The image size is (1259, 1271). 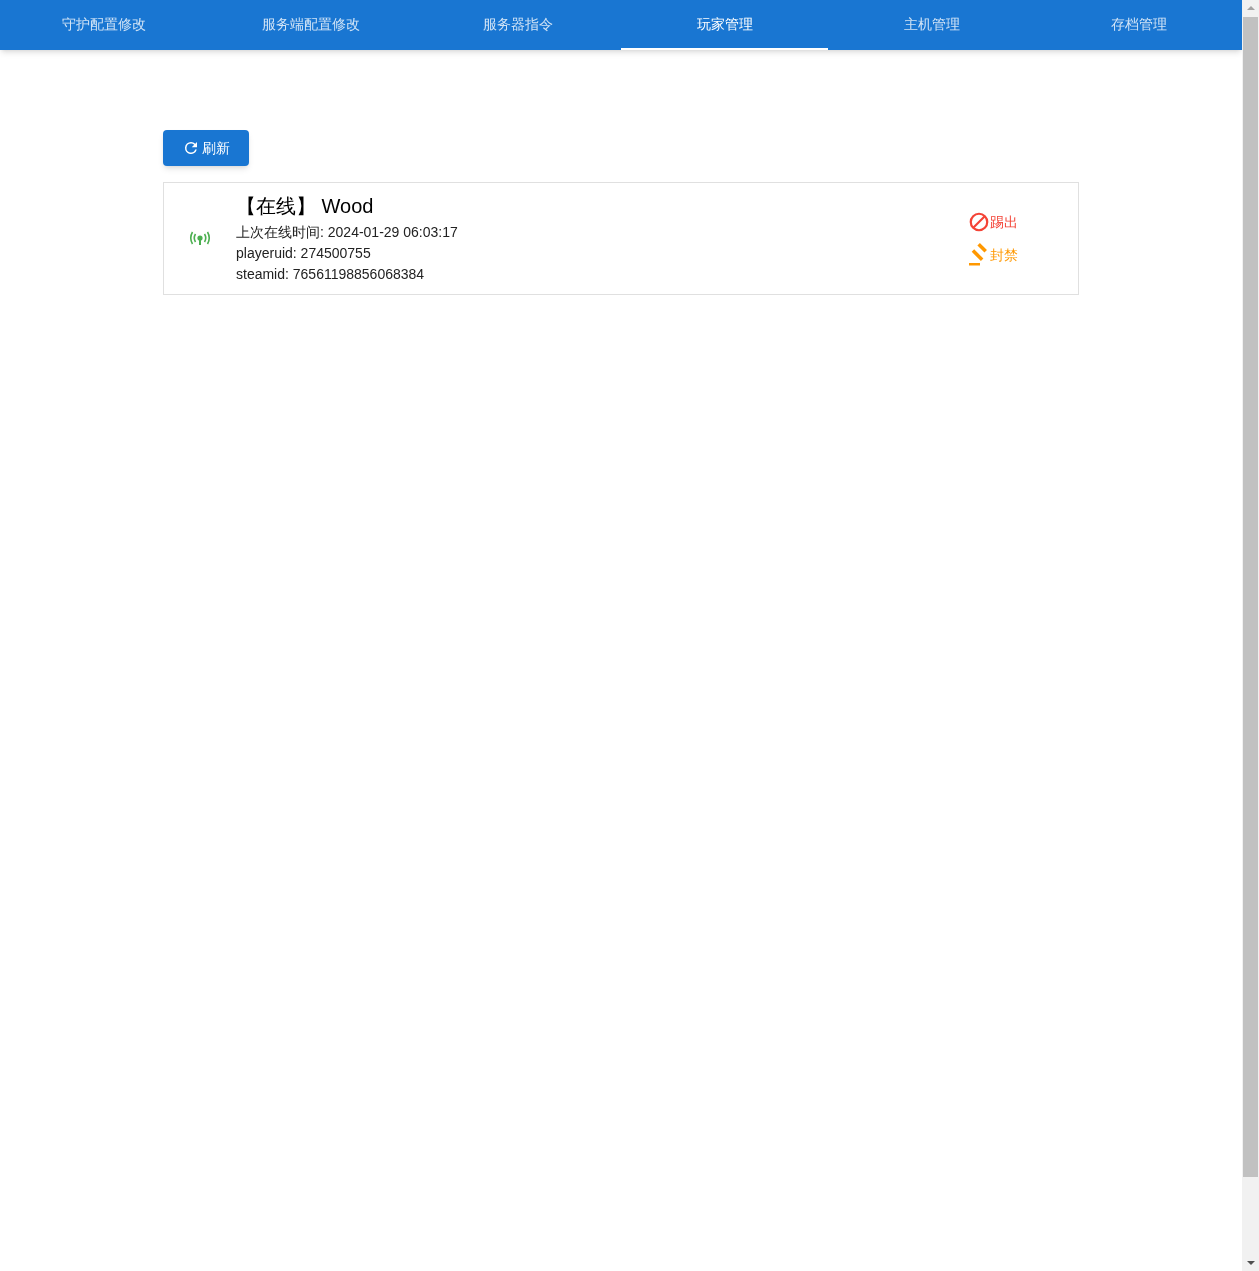 I want to click on nav-tab: 服务器指令, so click(x=517, y=25).